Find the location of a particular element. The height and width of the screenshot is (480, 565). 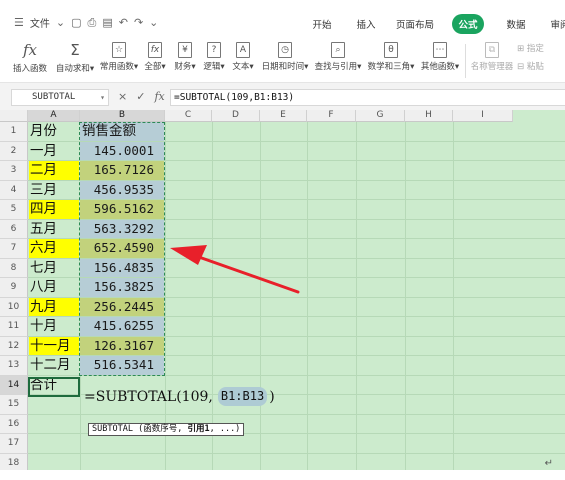

in-cell-formula: =SUBTOTAL(109, B1:B13) is located at coordinates (179, 396).